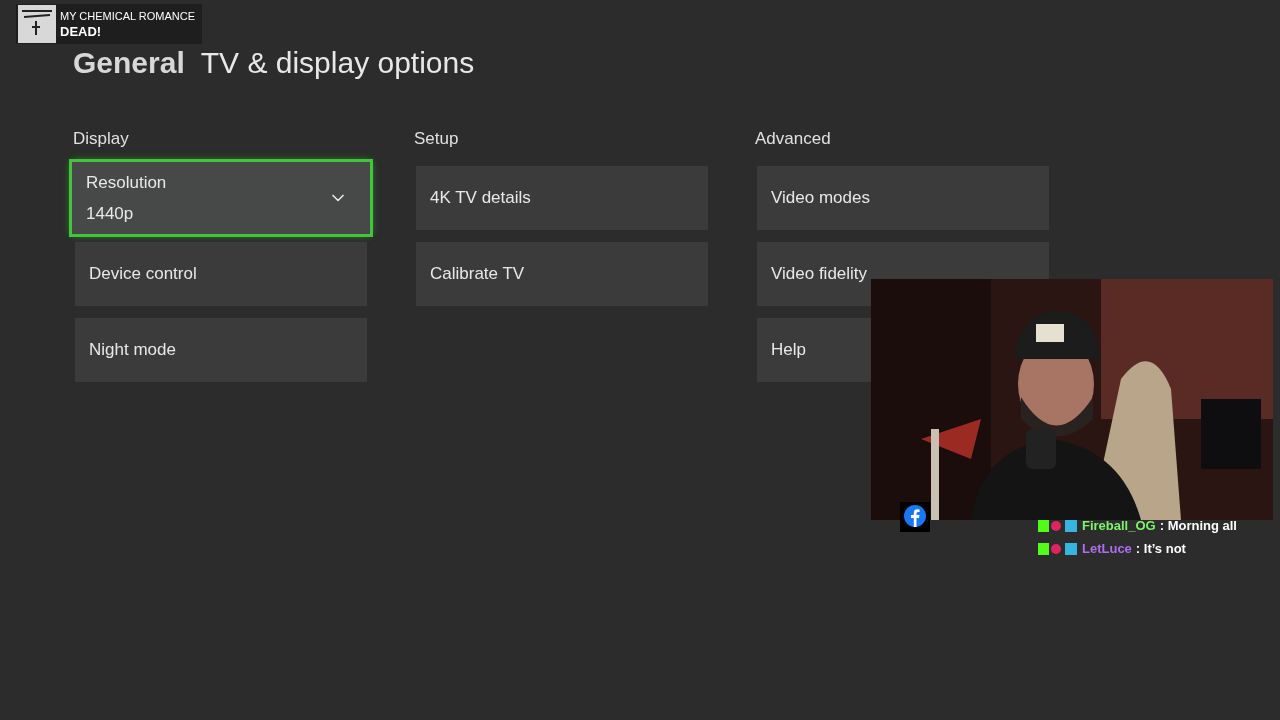 The width and height of the screenshot is (1280, 720). I want to click on resolution-dropdown: Resolution 1440p, so click(221, 198).